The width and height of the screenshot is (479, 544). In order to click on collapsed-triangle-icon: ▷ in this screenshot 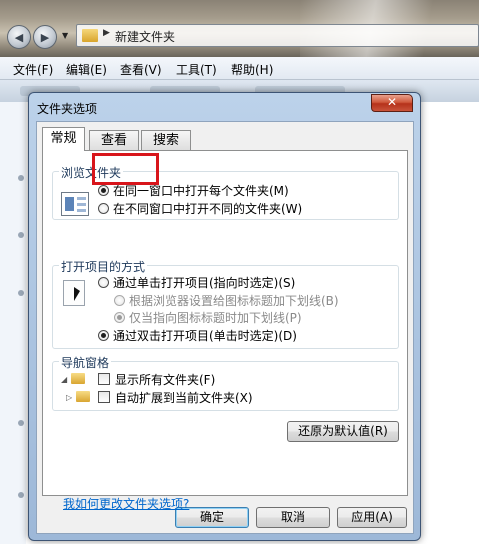, I will do `click(69, 397)`.